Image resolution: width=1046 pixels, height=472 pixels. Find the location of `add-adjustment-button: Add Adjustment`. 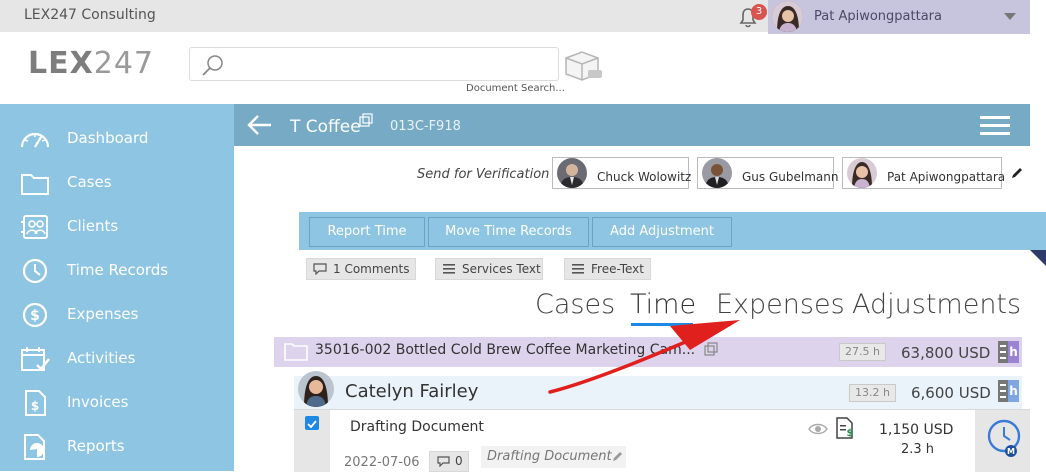

add-adjustment-button: Add Adjustment is located at coordinates (662, 232).